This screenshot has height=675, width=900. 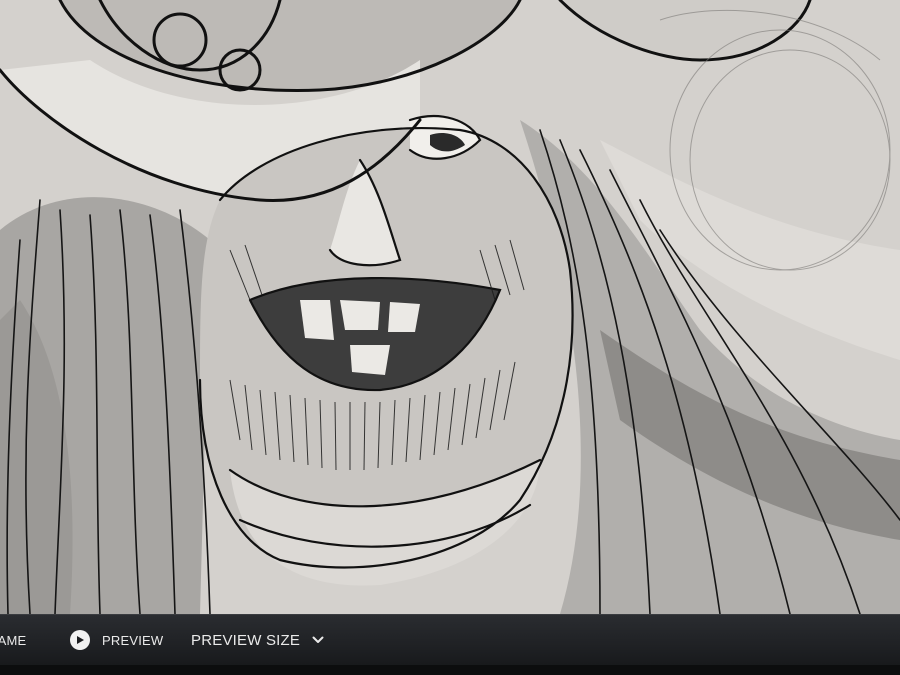 What do you see at coordinates (318, 640) in the screenshot?
I see `chevron-down-icon` at bounding box center [318, 640].